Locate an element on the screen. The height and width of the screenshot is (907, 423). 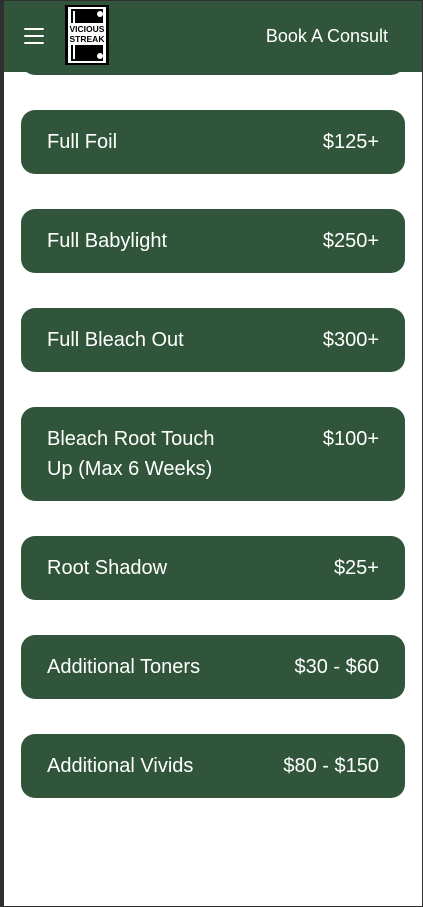
service-card: Root Shadow $25+ is located at coordinates (213, 568).